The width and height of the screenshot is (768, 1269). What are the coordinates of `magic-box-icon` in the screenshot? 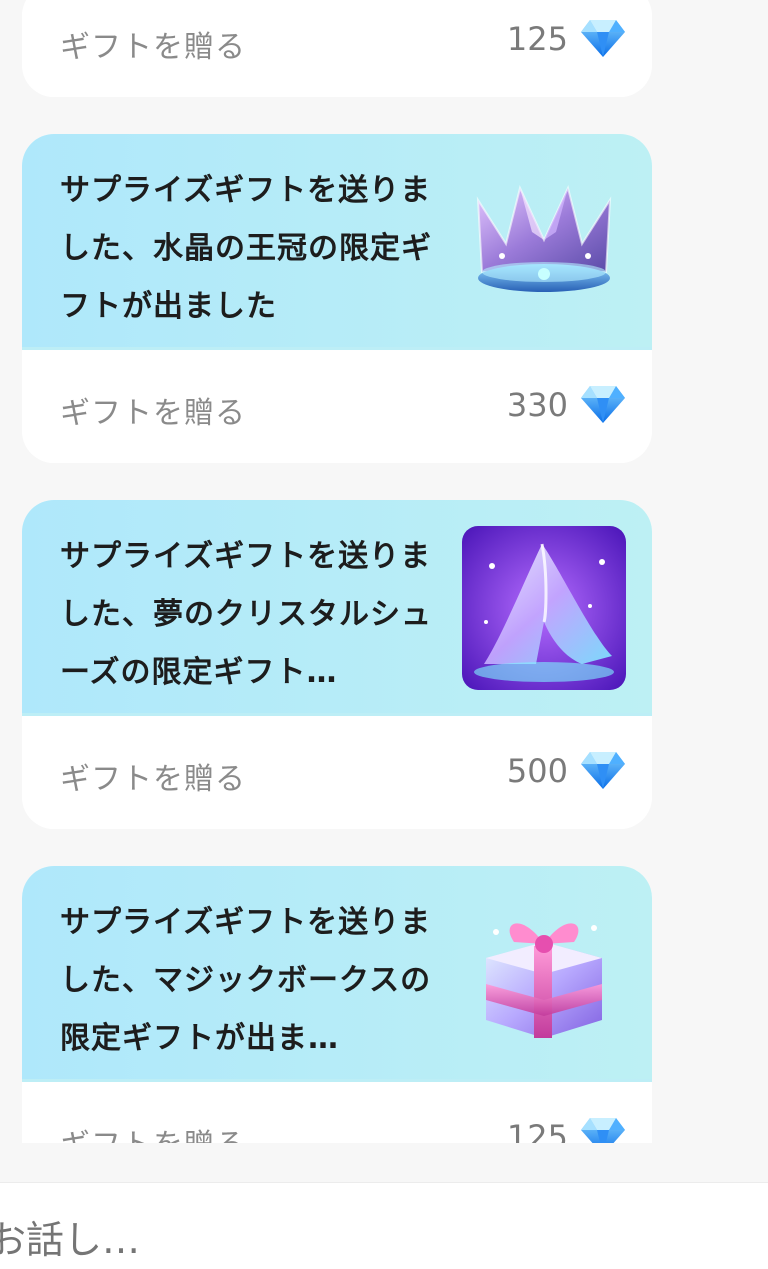 It's located at (544, 980).